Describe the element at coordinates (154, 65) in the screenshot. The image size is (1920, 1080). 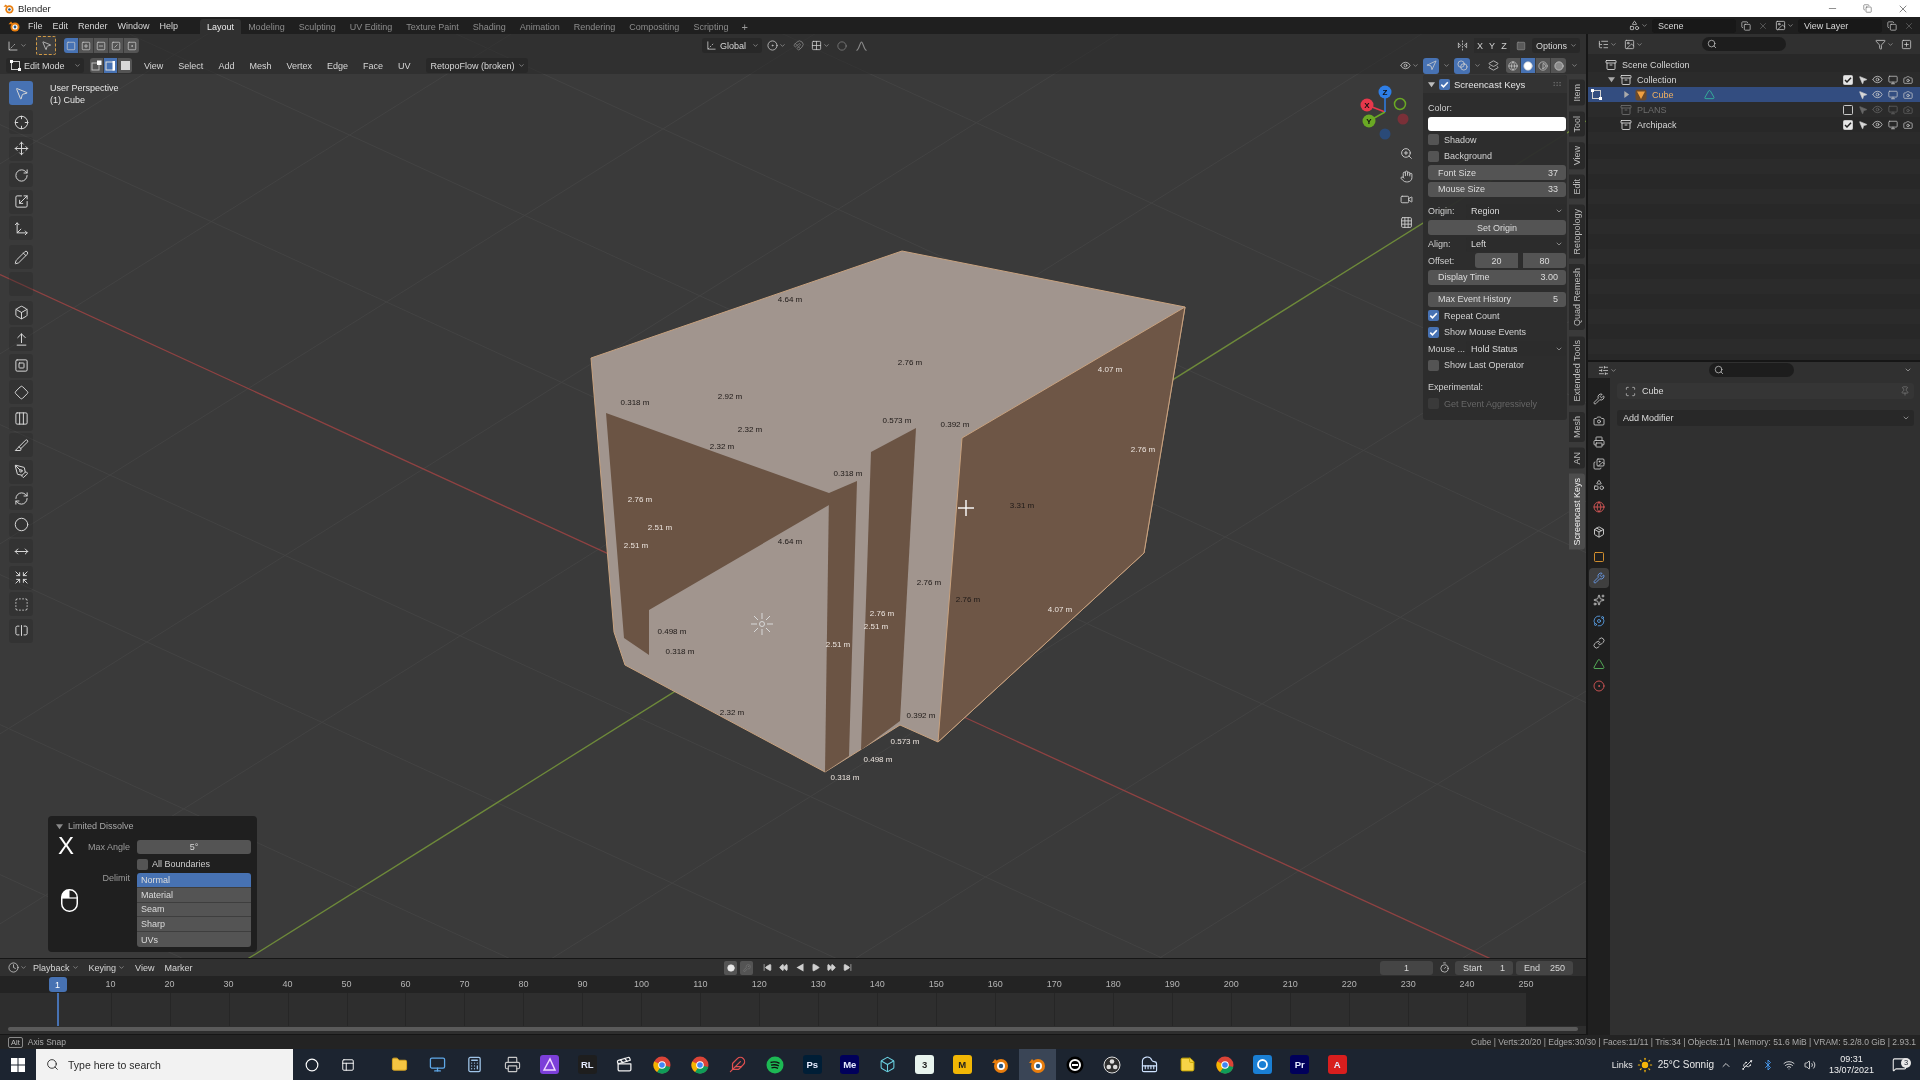
I see `menu-item: View` at that location.